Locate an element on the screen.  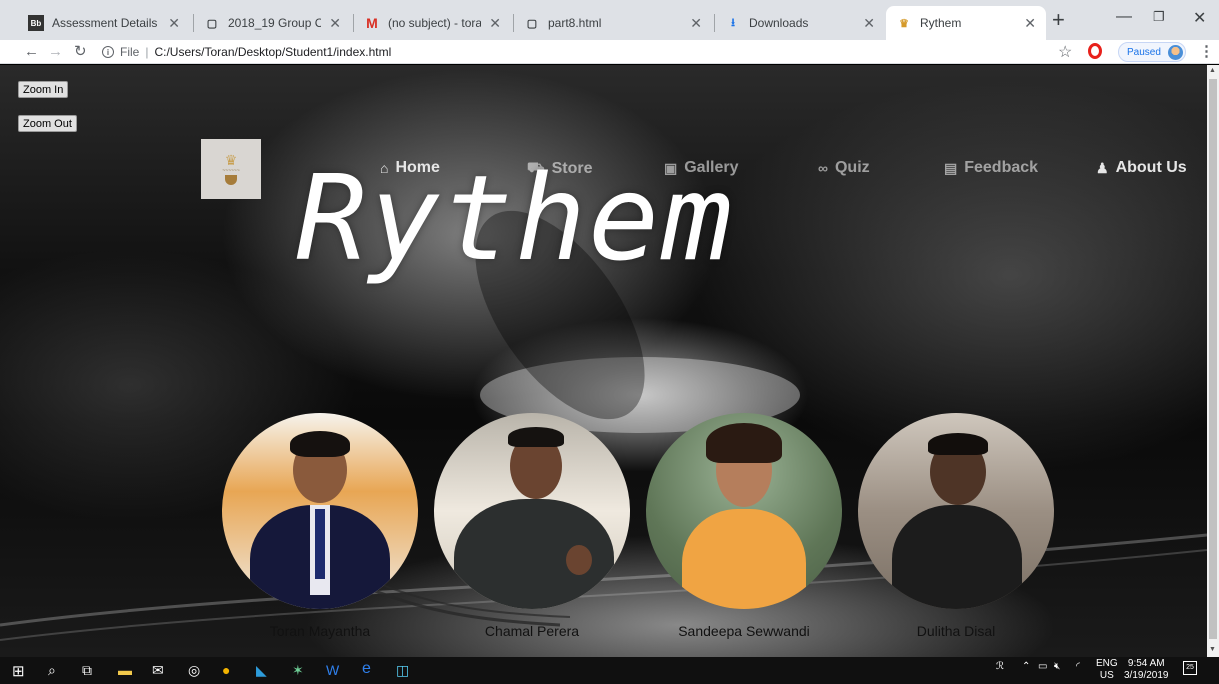
tab-assessment: Bb Assessment Details – MODUL ✕ is located at coordinates (104, 23).